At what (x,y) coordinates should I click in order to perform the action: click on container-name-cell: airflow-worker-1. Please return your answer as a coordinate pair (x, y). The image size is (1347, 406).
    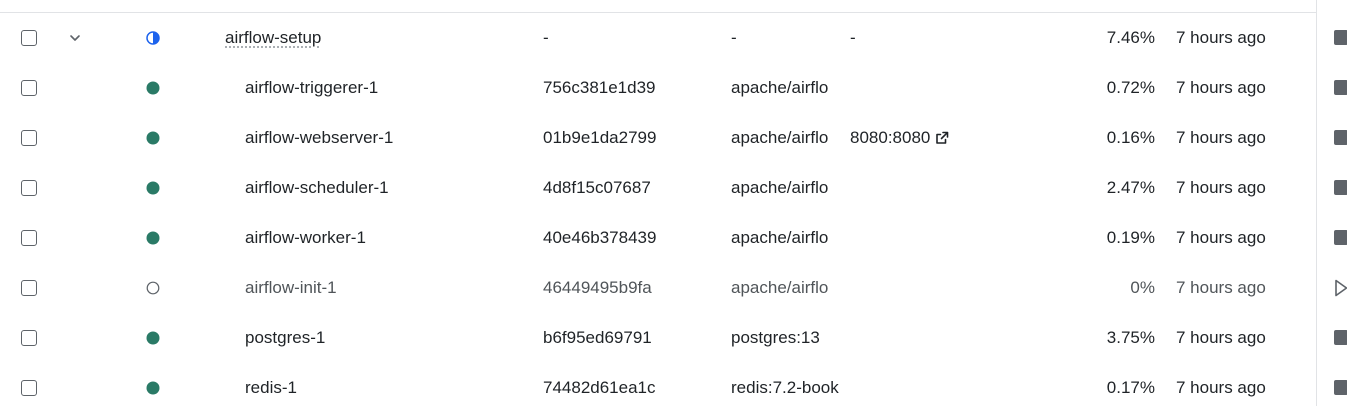
    Looking at the image, I should click on (390, 238).